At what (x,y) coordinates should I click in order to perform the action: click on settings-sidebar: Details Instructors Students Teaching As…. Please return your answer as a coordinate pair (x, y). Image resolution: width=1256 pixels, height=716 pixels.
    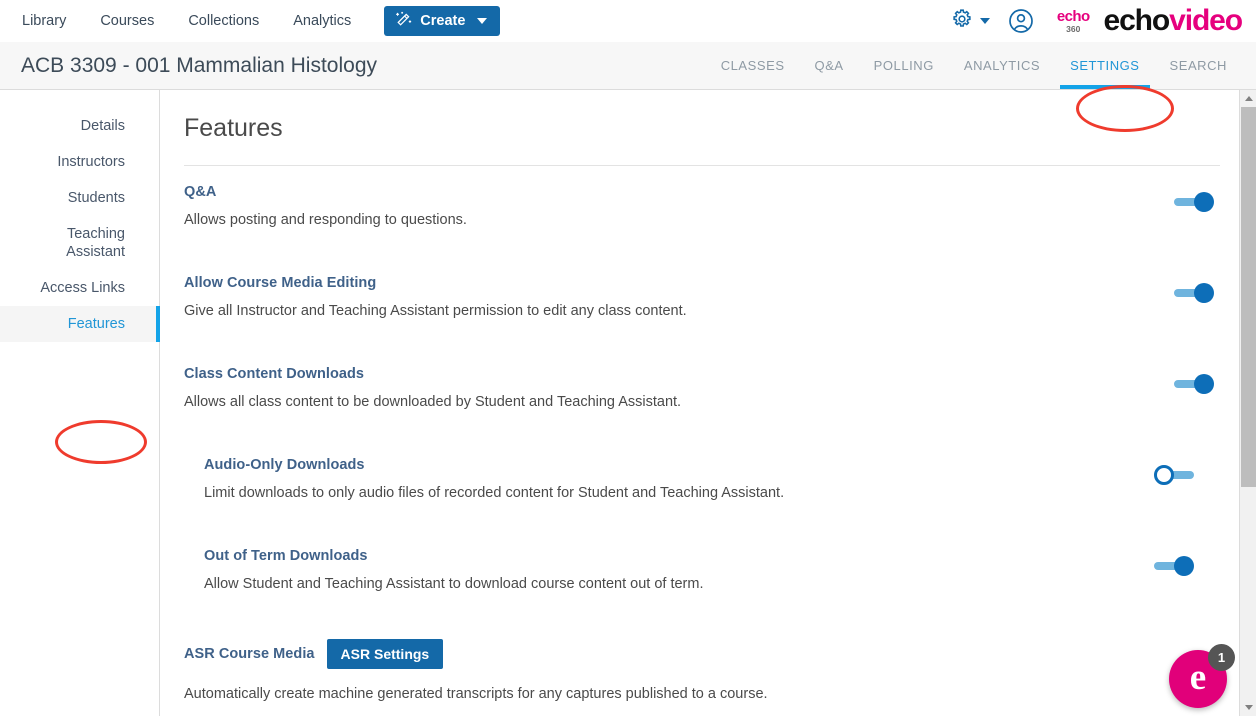
    Looking at the image, I should click on (80, 403).